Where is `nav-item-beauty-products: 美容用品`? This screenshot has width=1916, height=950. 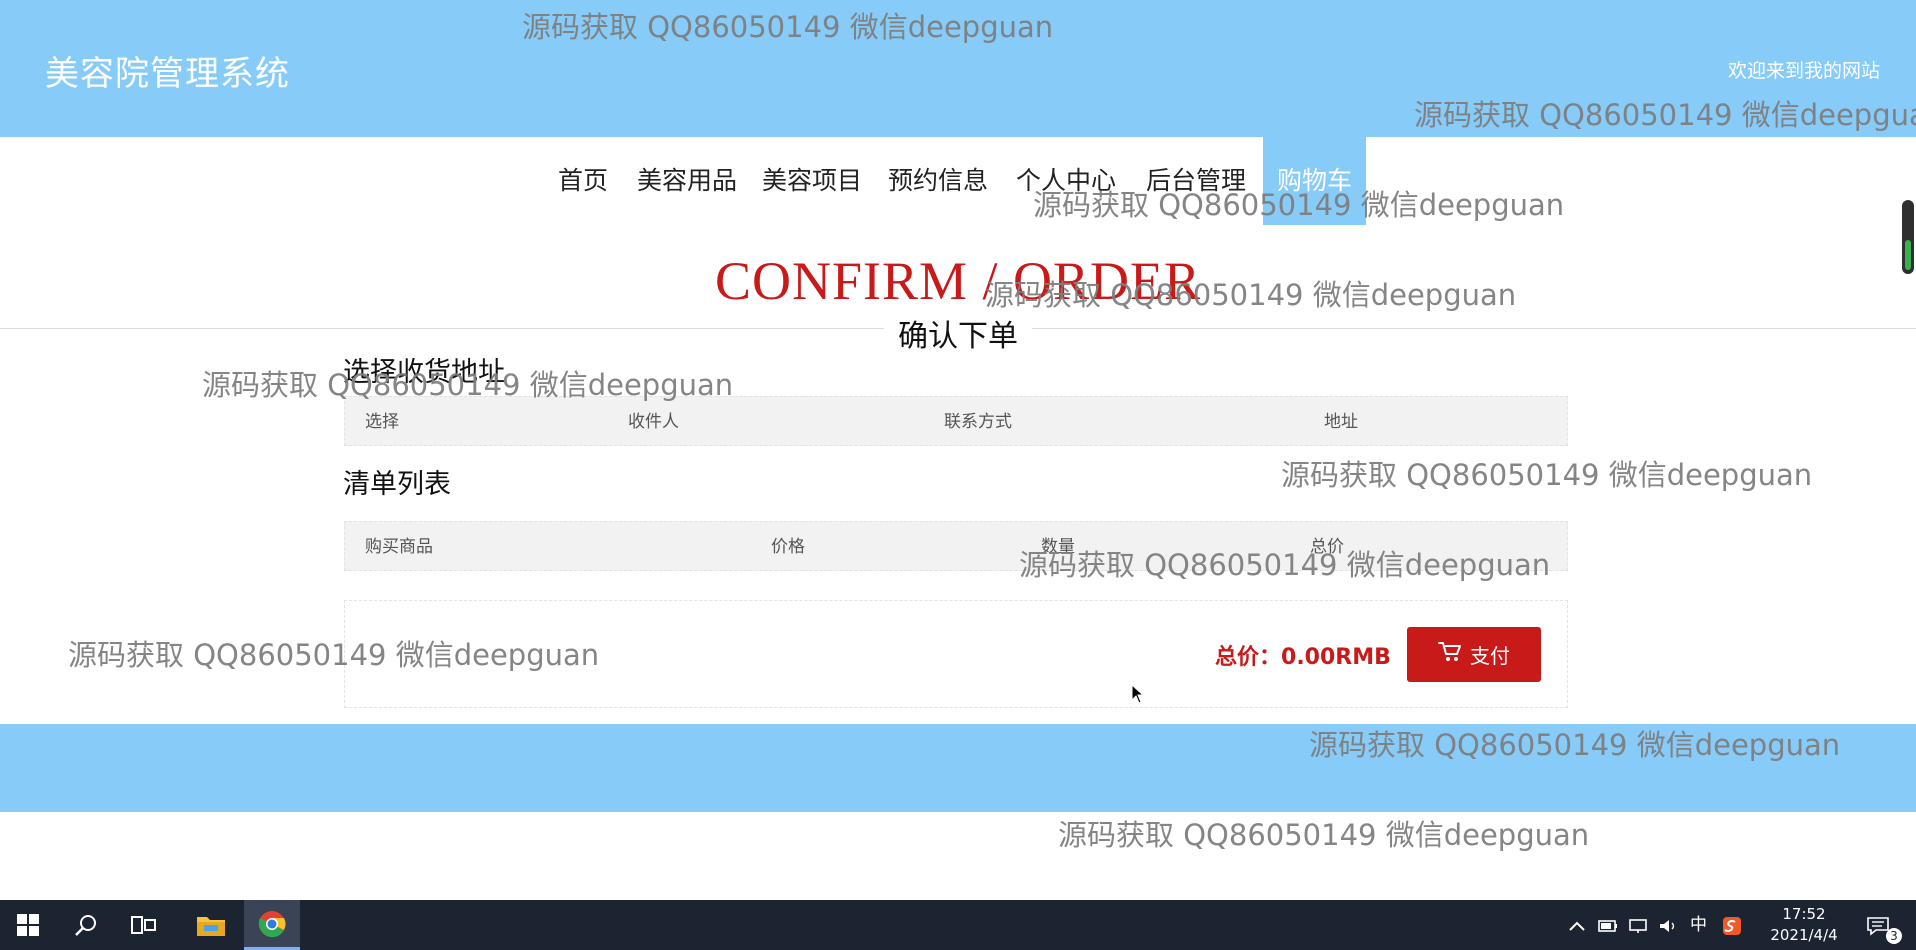
nav-item-beauty-products: 美容用品 is located at coordinates (687, 181).